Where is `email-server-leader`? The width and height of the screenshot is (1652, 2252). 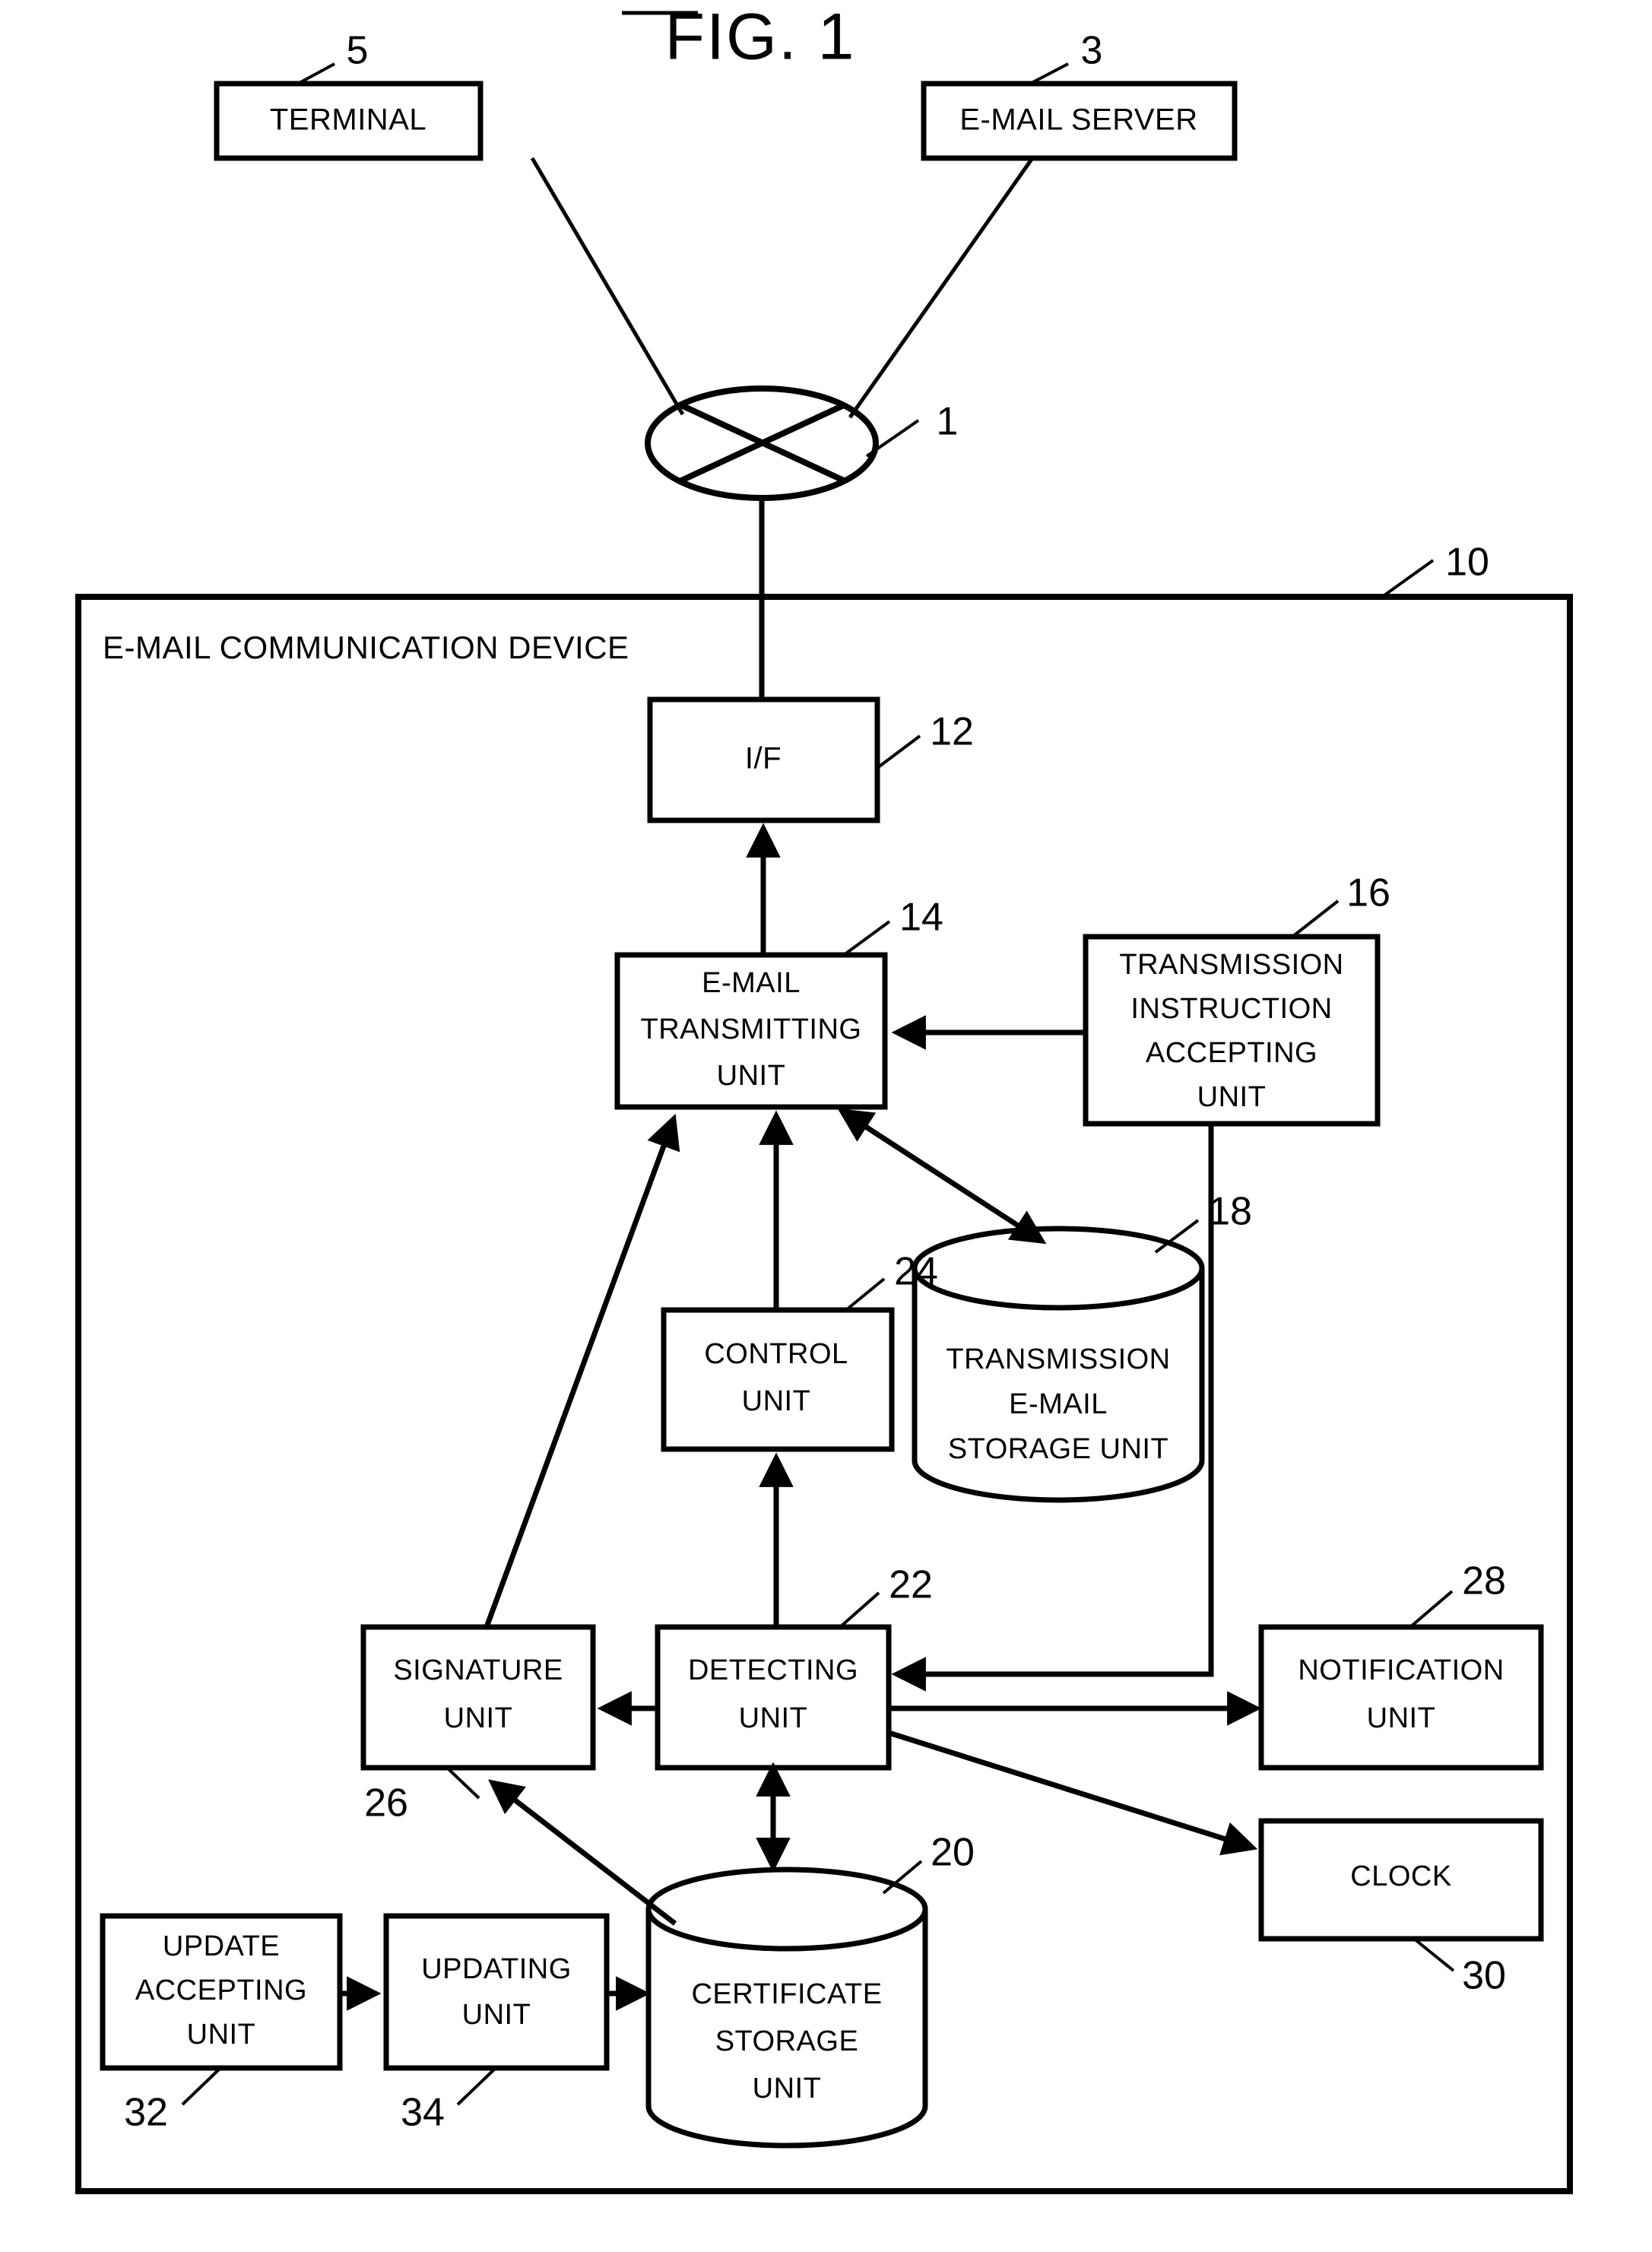
email-server-leader is located at coordinates (1049, 73).